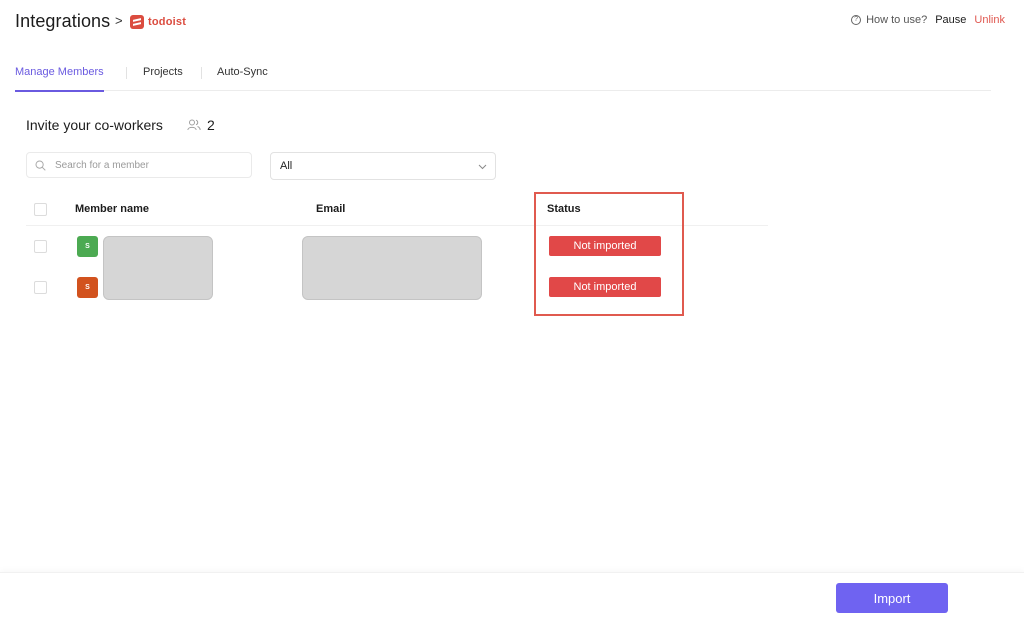  What do you see at coordinates (286, 166) in the screenshot?
I see `member-filter-value: All` at bounding box center [286, 166].